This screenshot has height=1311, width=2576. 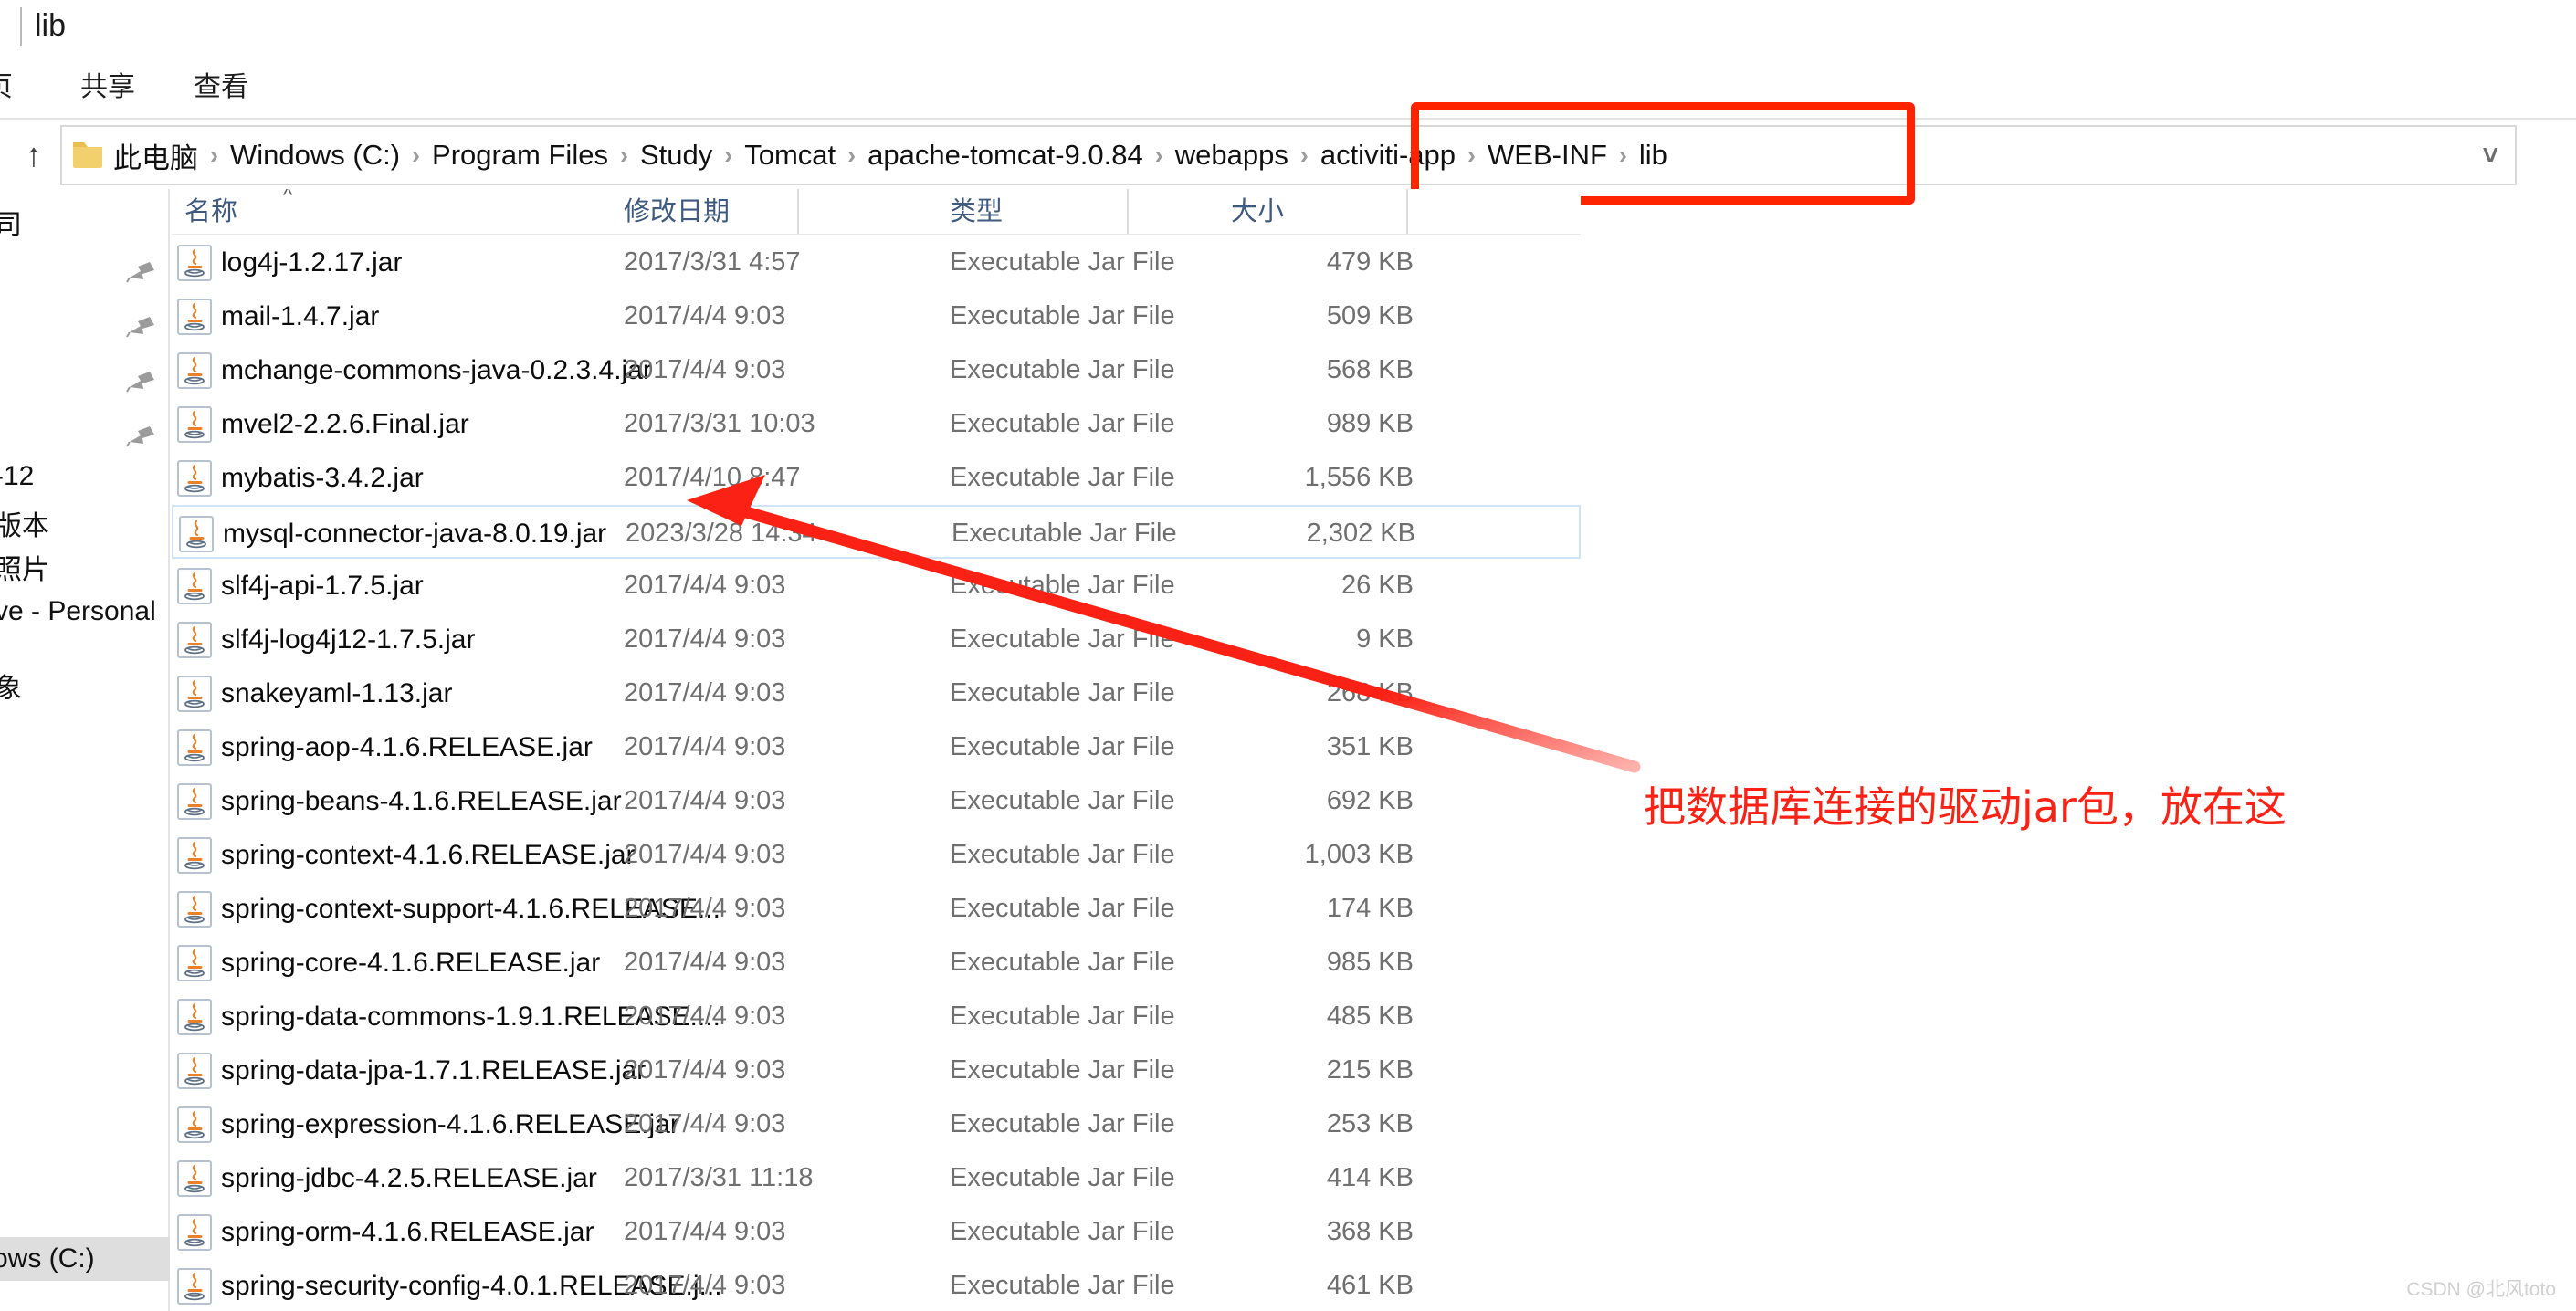 I want to click on sidebar-item-0: 司, so click(x=11, y=222).